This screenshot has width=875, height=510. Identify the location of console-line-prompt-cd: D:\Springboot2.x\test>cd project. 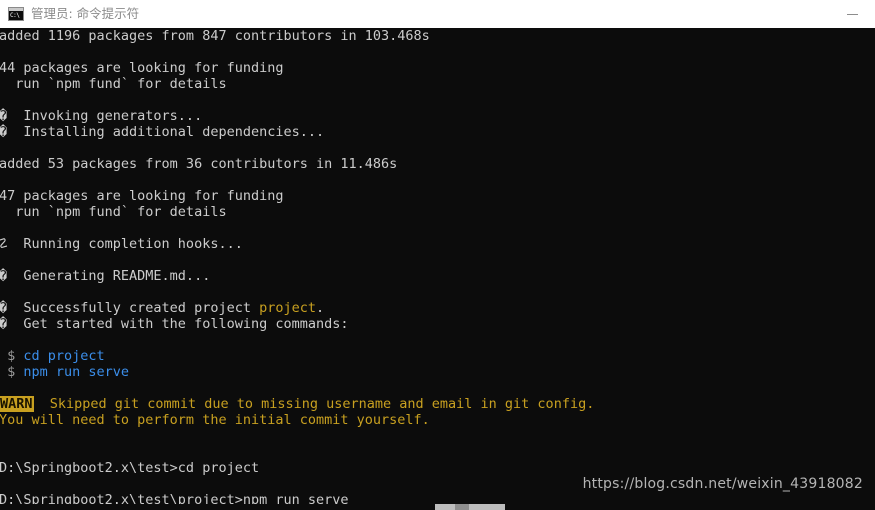
(130, 468).